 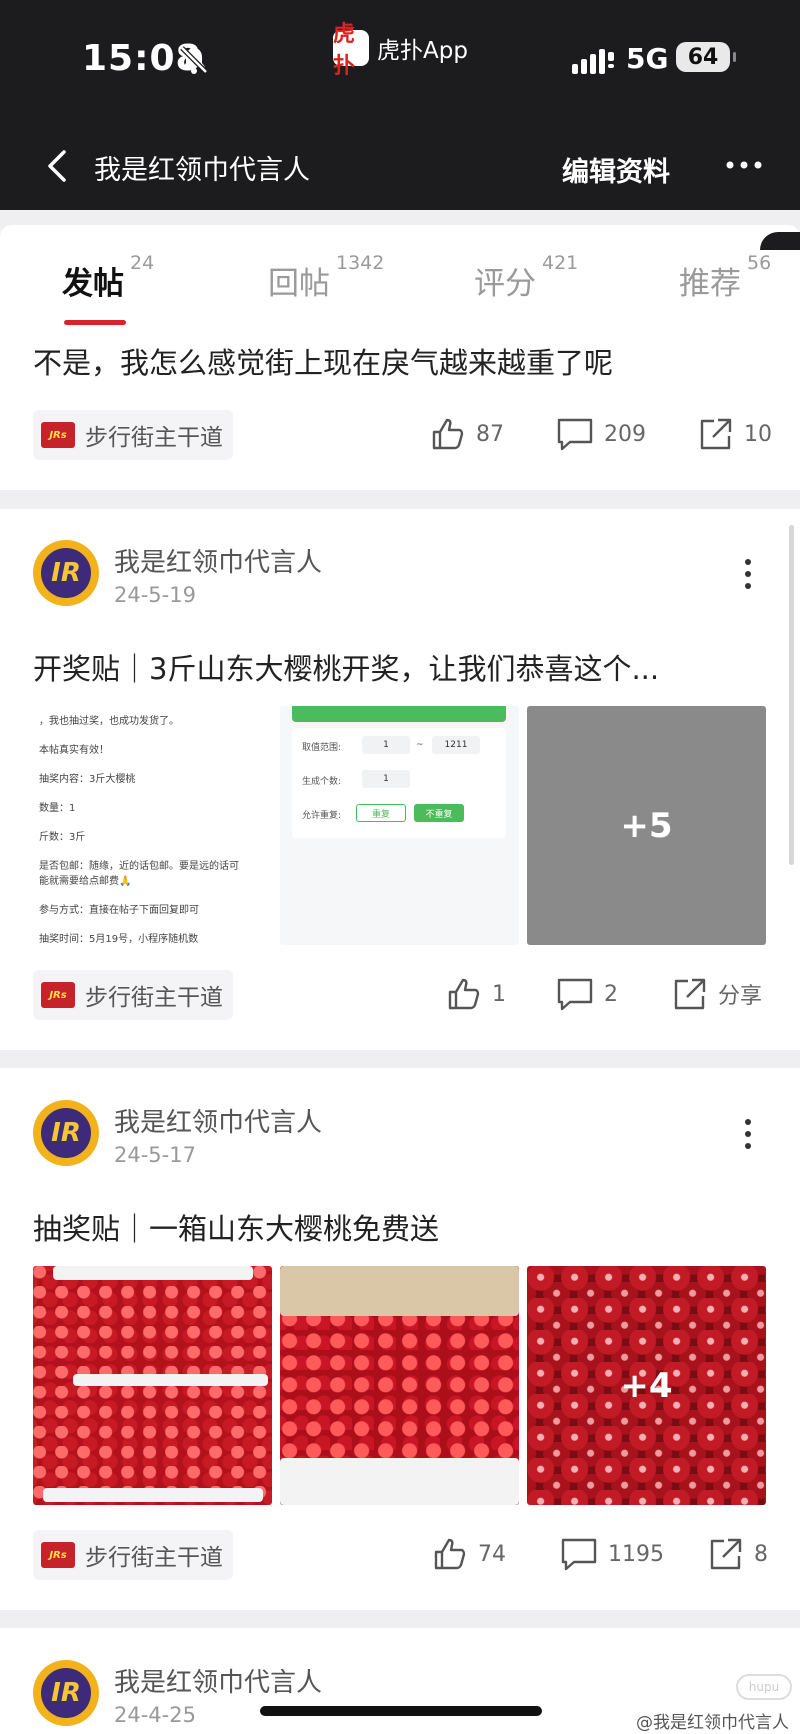 What do you see at coordinates (439, 813) in the screenshot?
I see `repeat-no: 不重复` at bounding box center [439, 813].